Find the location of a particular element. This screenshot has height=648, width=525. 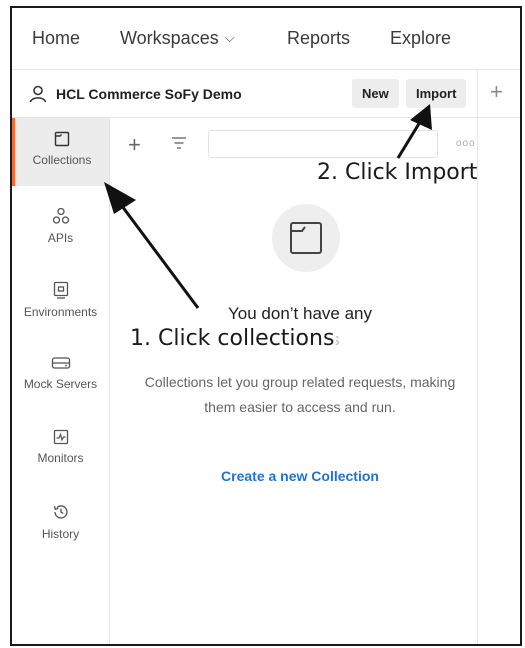

nav-workspaces-label: Workspaces is located at coordinates (169, 38).